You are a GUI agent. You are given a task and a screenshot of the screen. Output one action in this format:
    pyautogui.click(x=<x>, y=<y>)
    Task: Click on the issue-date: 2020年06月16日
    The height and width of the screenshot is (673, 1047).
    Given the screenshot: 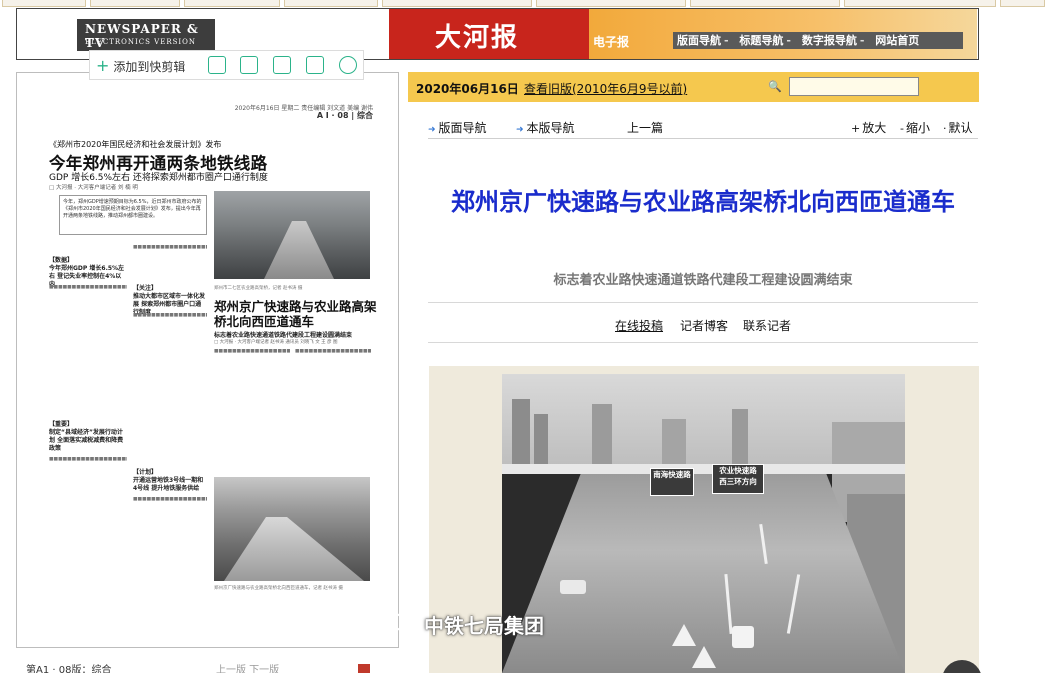 What is the action you would take?
    pyautogui.click(x=467, y=89)
    